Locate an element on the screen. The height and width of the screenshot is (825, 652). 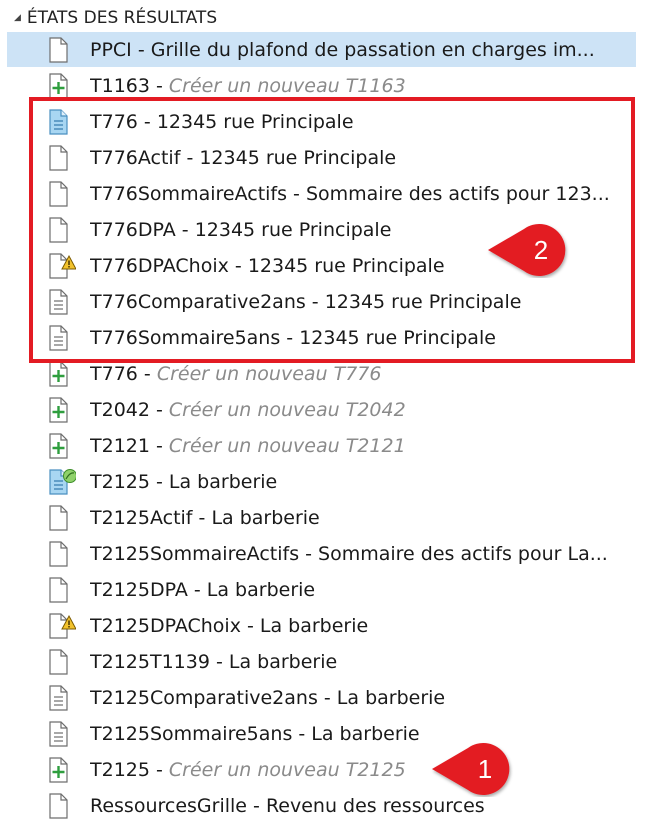
tree-item: T2125DPAChoix - La barberie is located at coordinates (326, 626).